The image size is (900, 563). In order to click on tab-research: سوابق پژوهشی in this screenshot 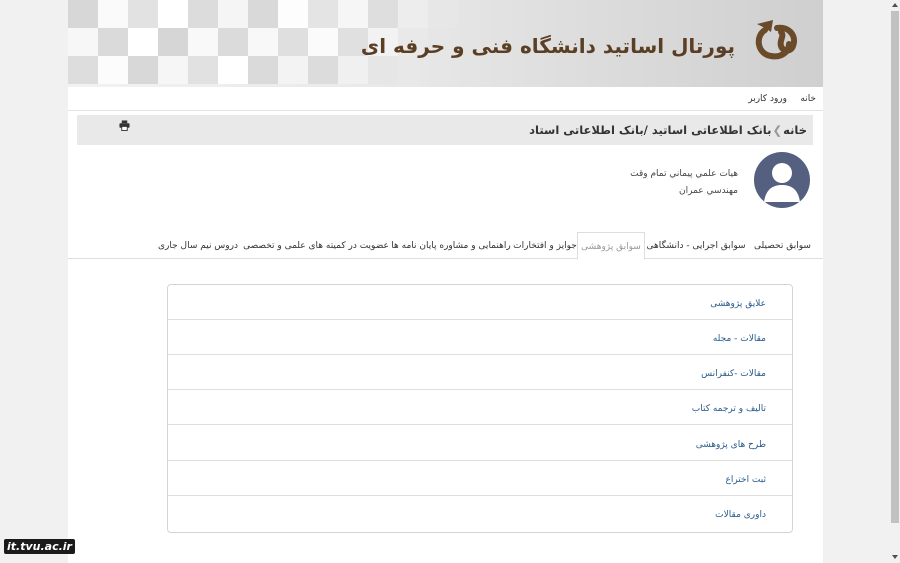, I will do `click(611, 246)`.